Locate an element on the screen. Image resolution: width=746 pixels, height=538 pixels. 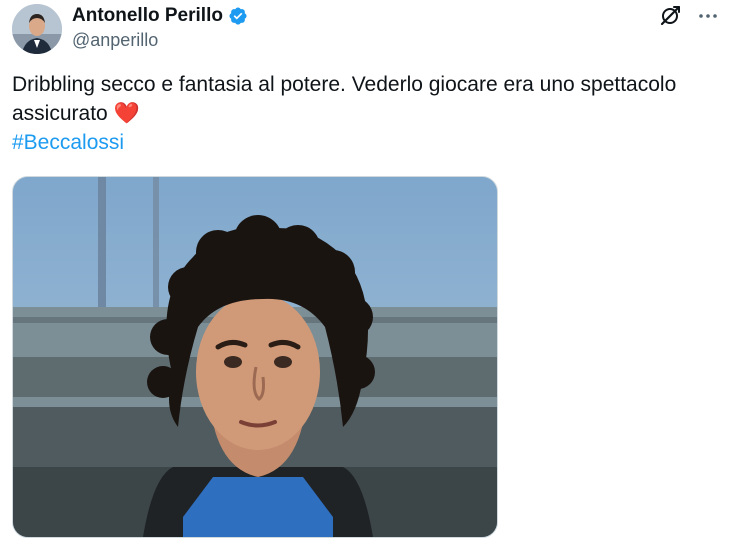
more-icon is located at coordinates (708, 16).